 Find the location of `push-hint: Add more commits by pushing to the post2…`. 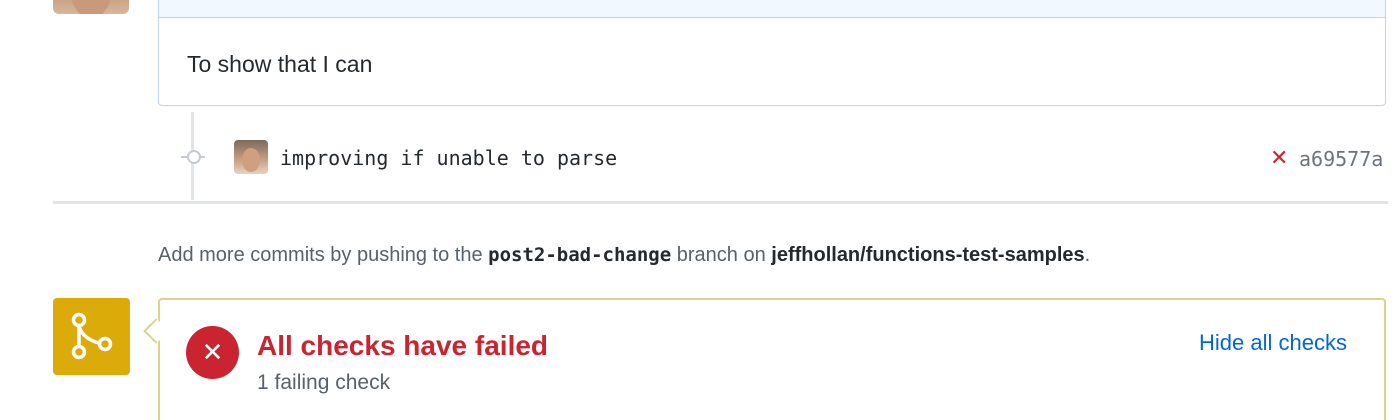

push-hint: Add more commits by pushing to the post2… is located at coordinates (624, 255).